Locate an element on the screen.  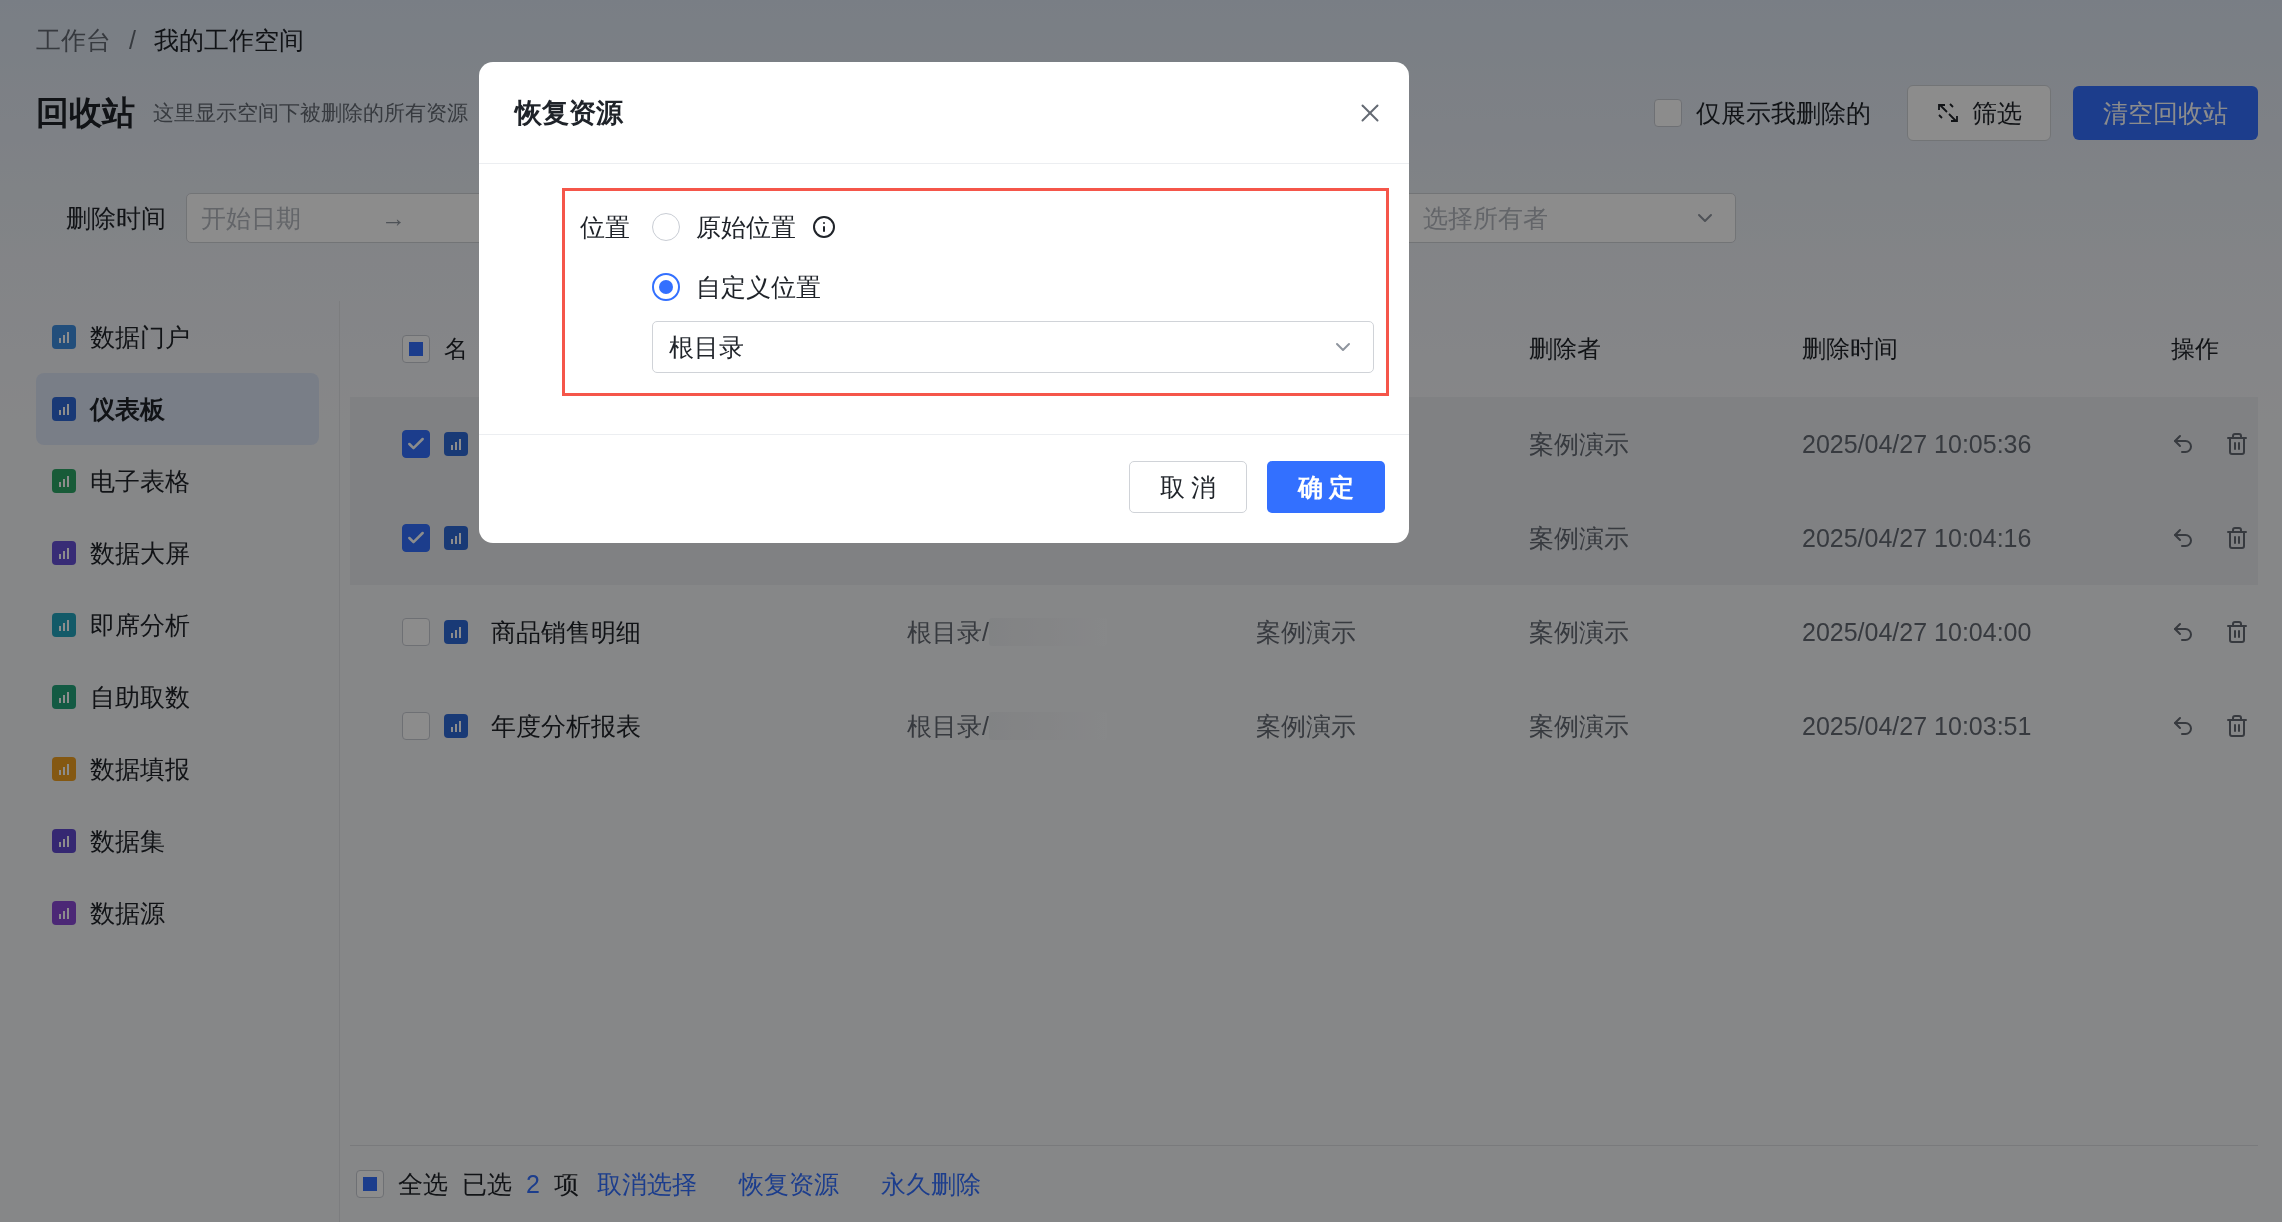
filter-label: 删除时间 is located at coordinates (116, 218).